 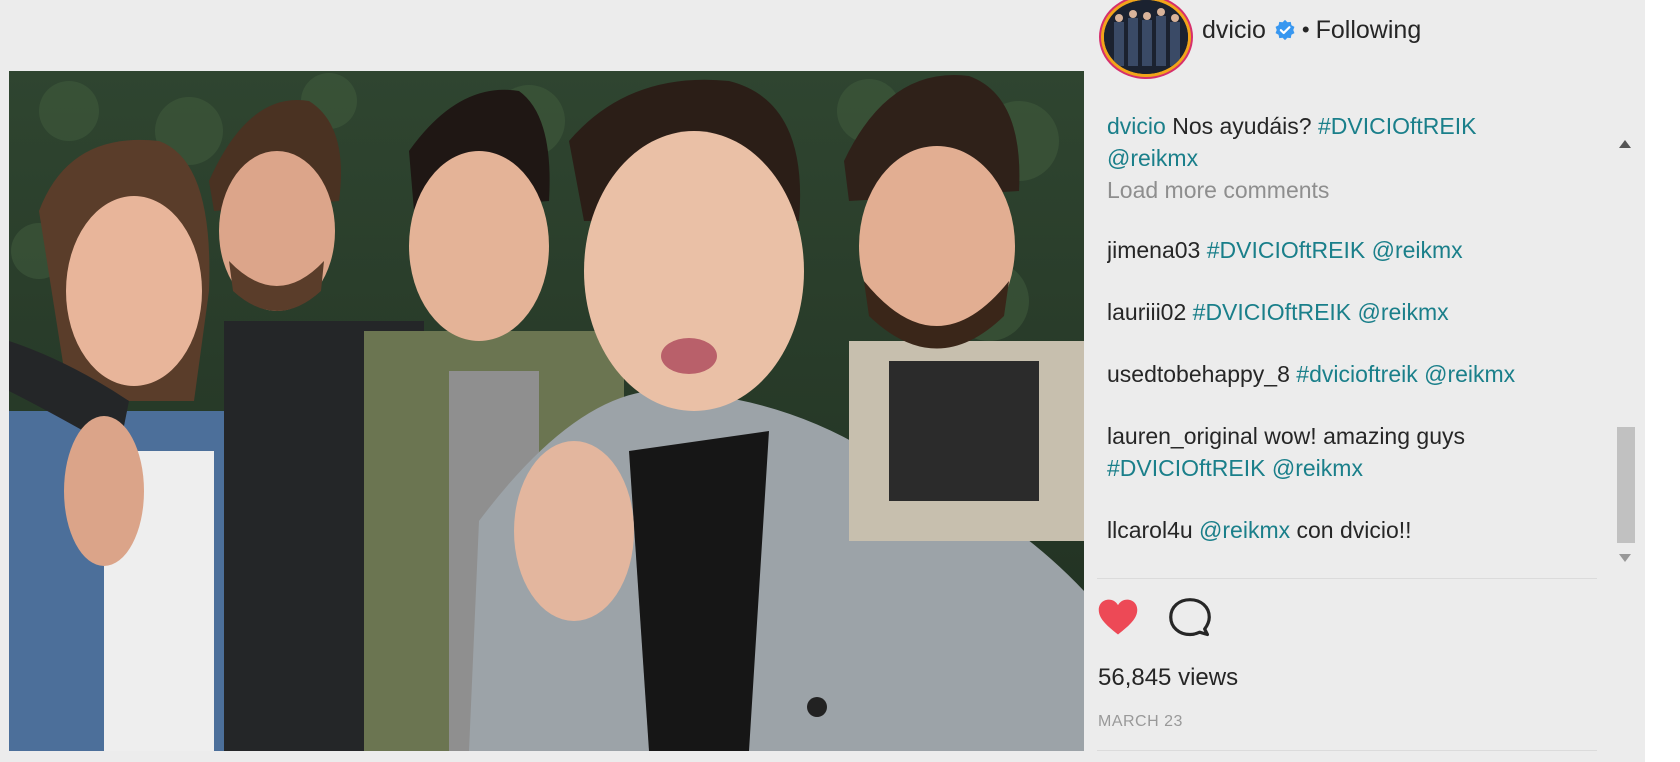 What do you see at coordinates (1627, 345) in the screenshot?
I see `comments-scrollbar` at bounding box center [1627, 345].